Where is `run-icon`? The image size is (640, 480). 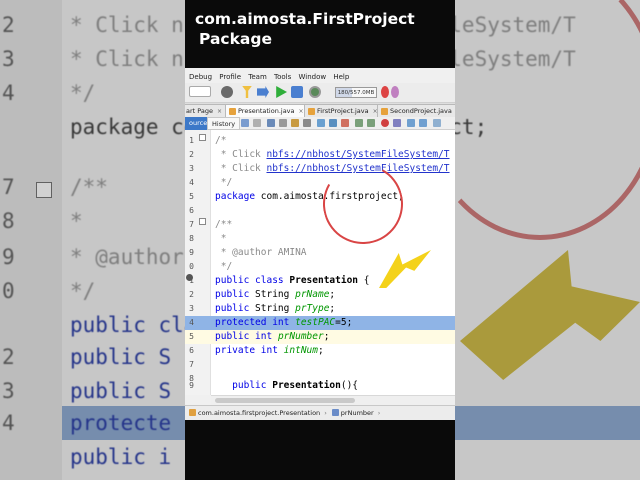 run-icon is located at coordinates (281, 92).